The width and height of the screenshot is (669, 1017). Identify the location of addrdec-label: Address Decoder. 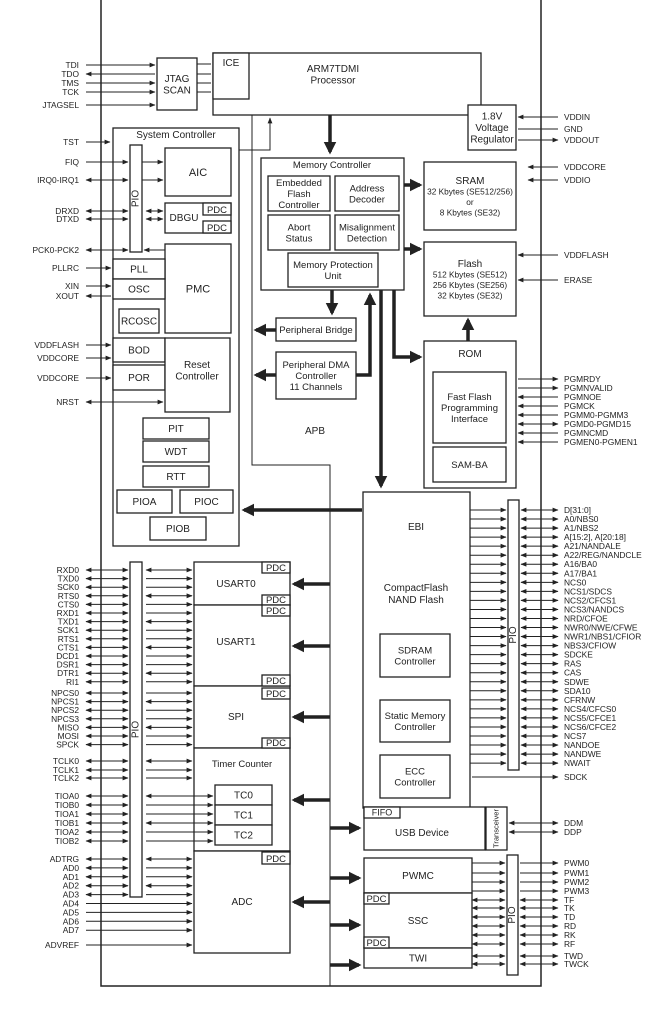
(367, 194).